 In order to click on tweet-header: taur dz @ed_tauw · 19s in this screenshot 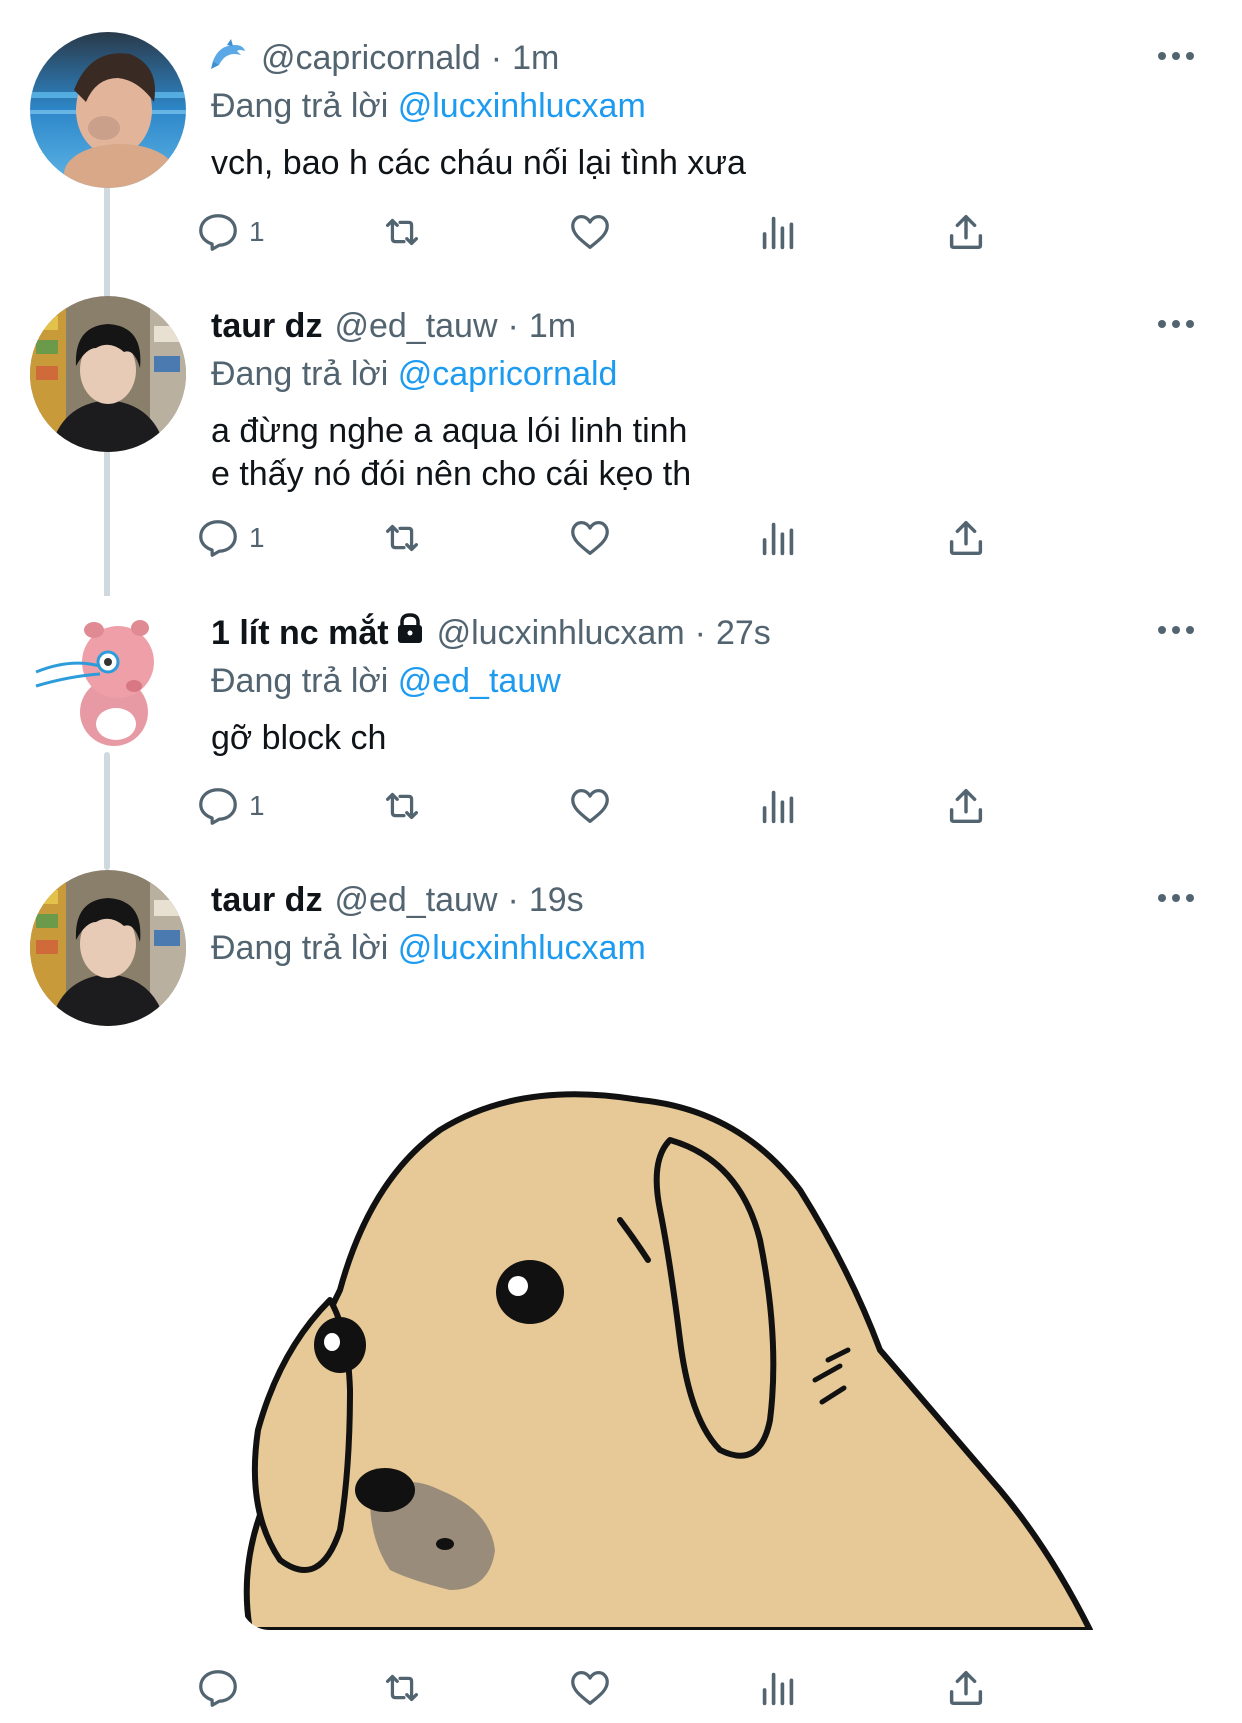, I will do `click(706, 900)`.